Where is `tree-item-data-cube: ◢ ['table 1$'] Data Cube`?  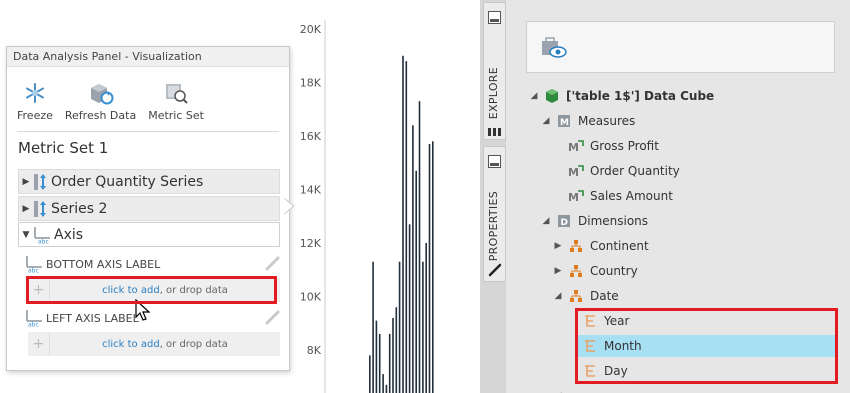 tree-item-data-cube: ◢ ['table 1$'] Data Cube is located at coordinates (621, 96).